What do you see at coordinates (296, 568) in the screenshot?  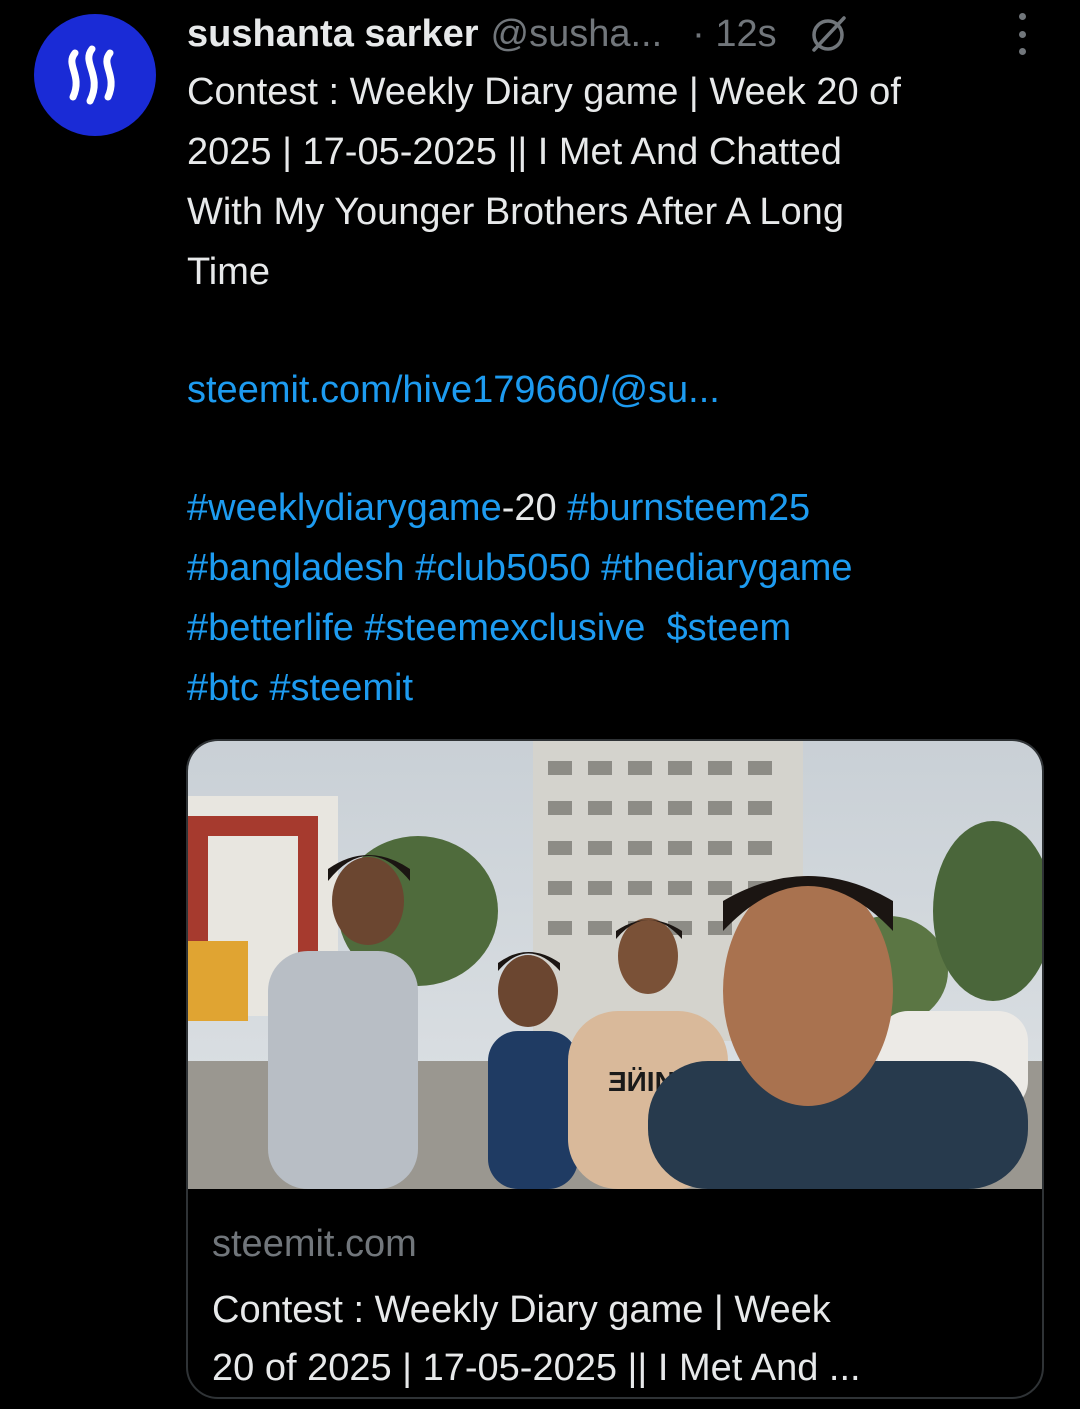 I see `hashtag-link: #bangladesh` at bounding box center [296, 568].